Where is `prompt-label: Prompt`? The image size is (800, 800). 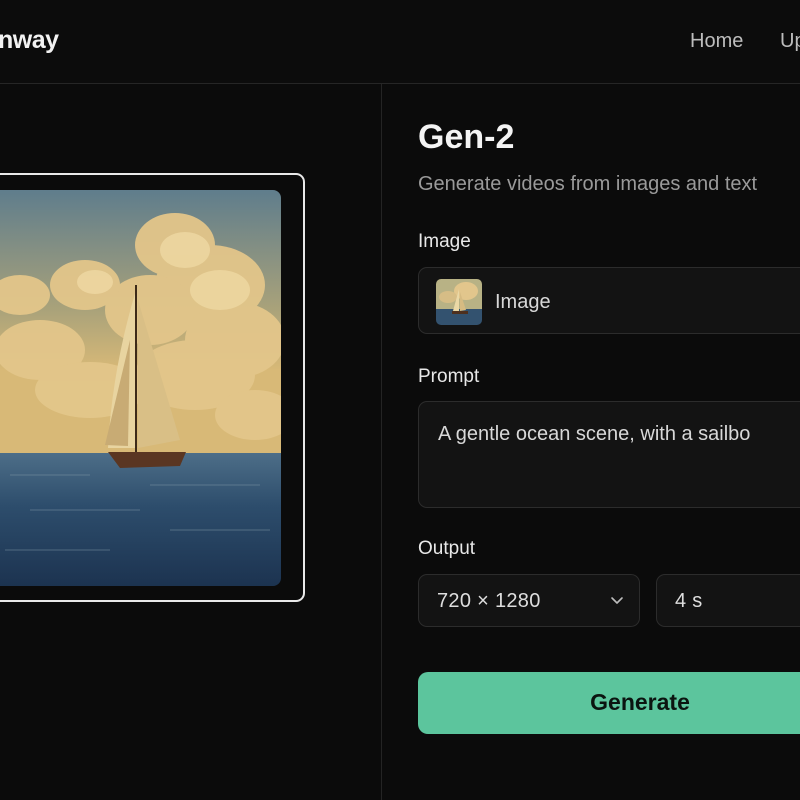 prompt-label: Prompt is located at coordinates (449, 376).